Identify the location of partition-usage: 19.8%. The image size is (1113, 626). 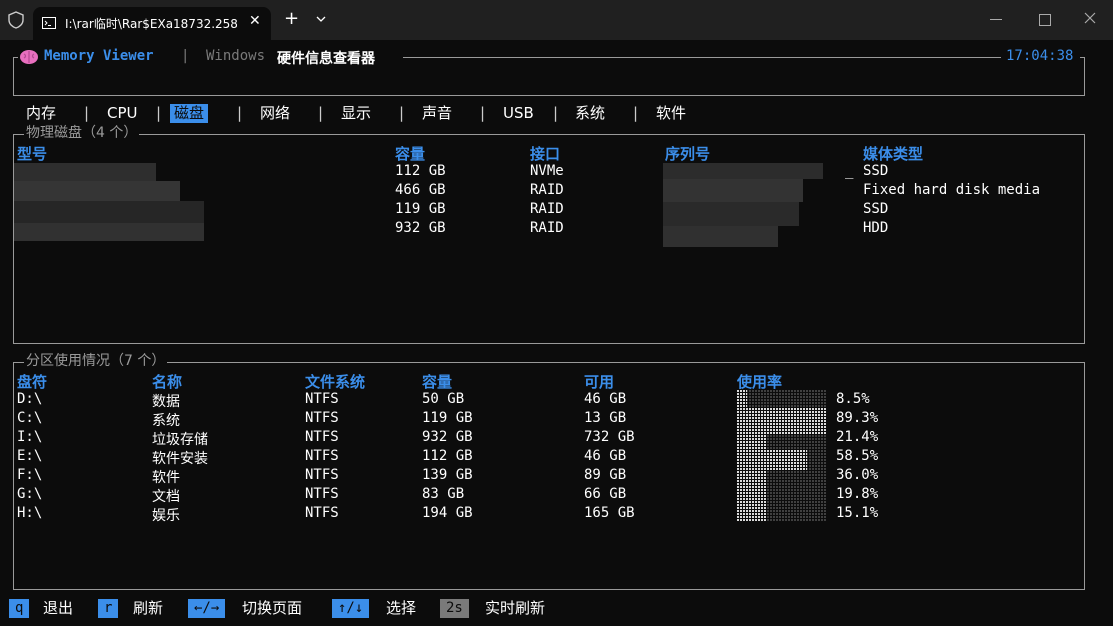
(857, 494).